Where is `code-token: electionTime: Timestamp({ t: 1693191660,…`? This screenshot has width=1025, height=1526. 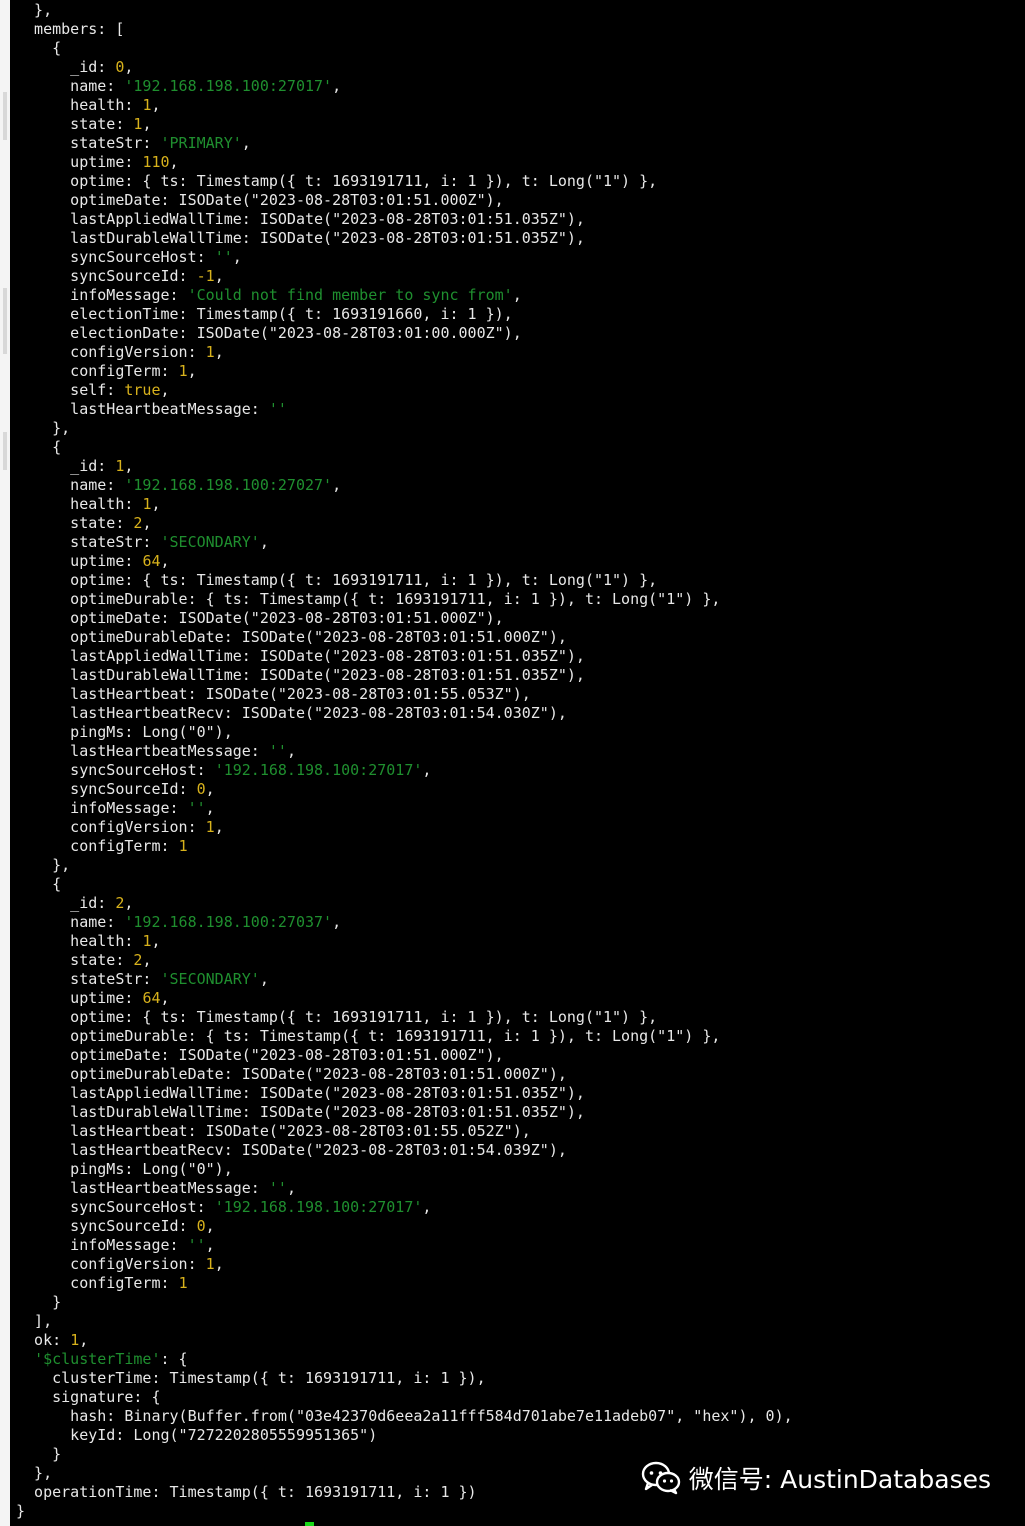 code-token: electionTime: Timestamp({ t: 1693191660,… is located at coordinates (264, 314).